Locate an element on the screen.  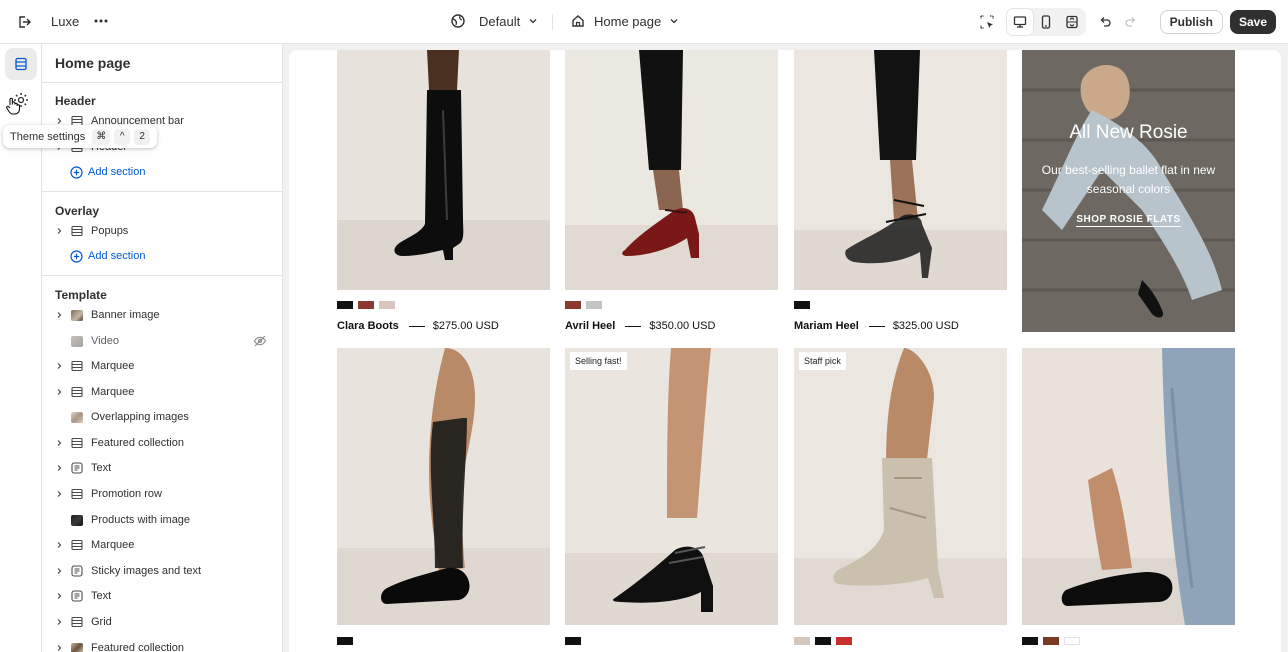
product-image-mariam-heel is located at coordinates (900, 170).